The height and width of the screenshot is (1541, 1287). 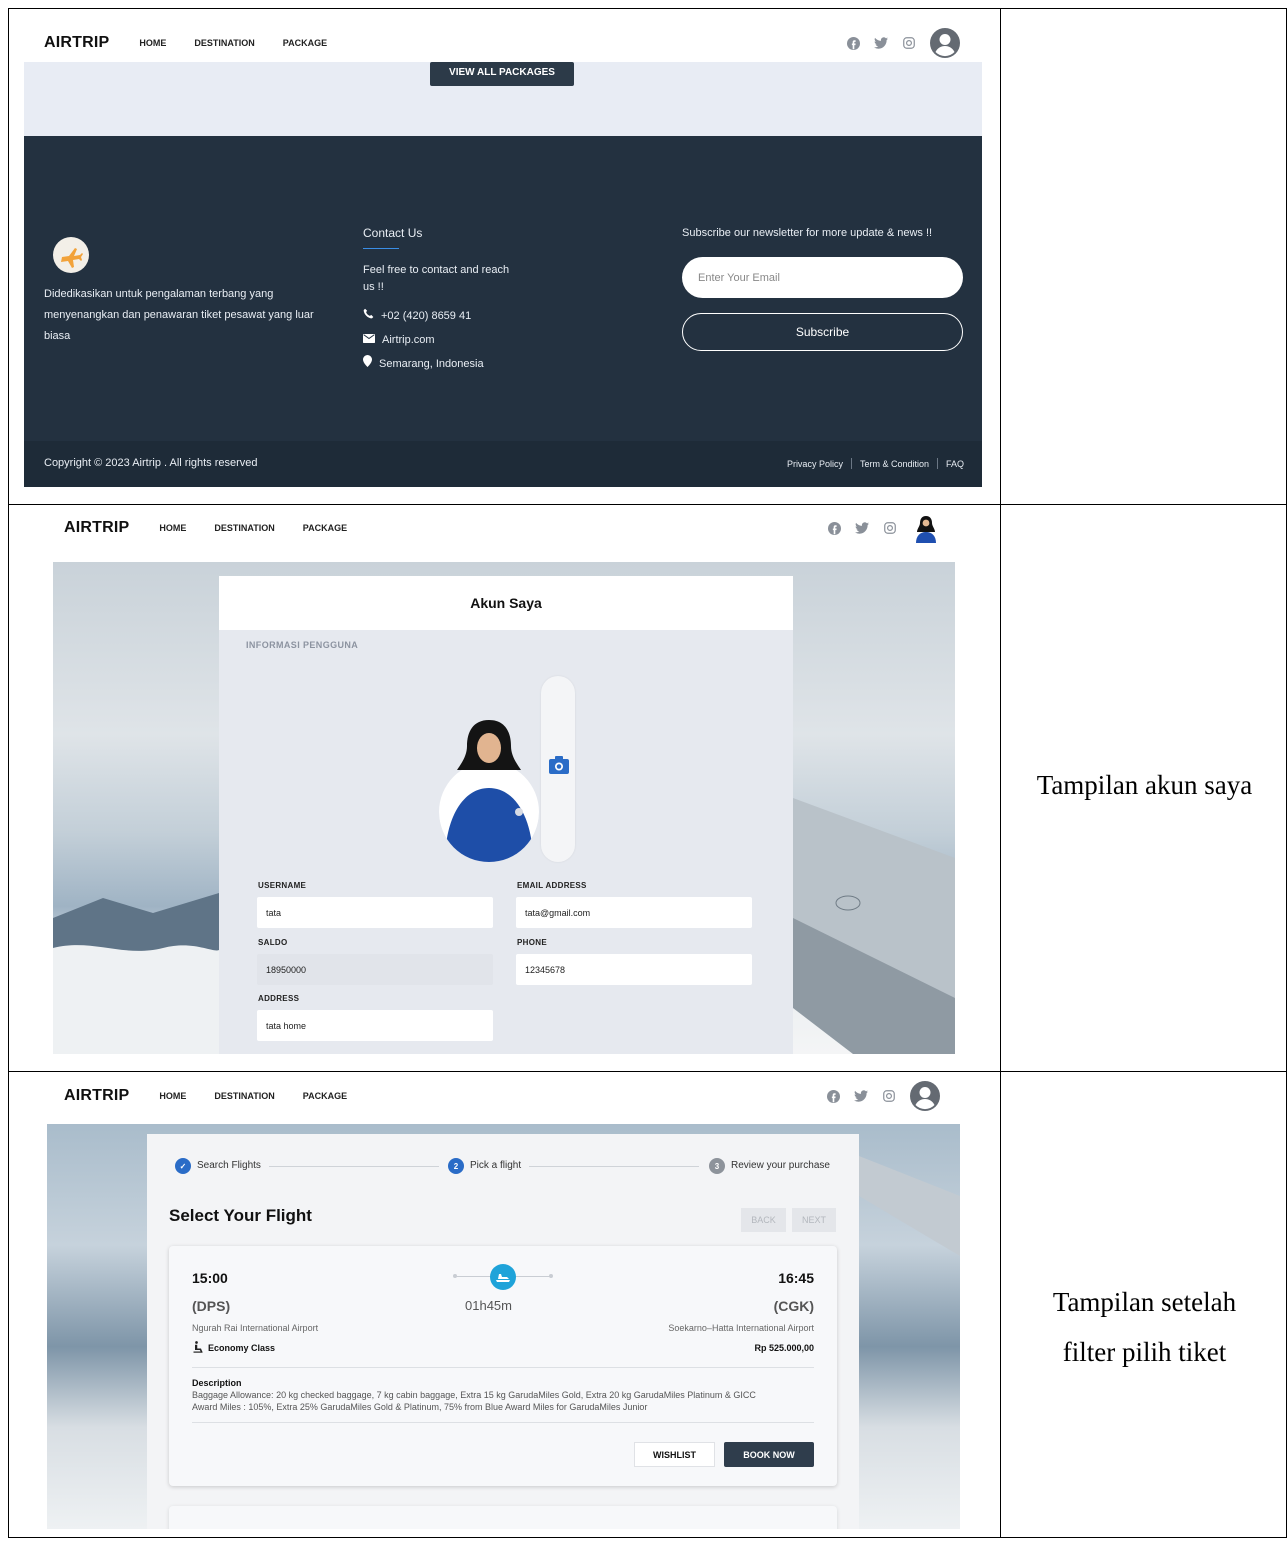 What do you see at coordinates (503, 1517) in the screenshot?
I see `next-flight-card` at bounding box center [503, 1517].